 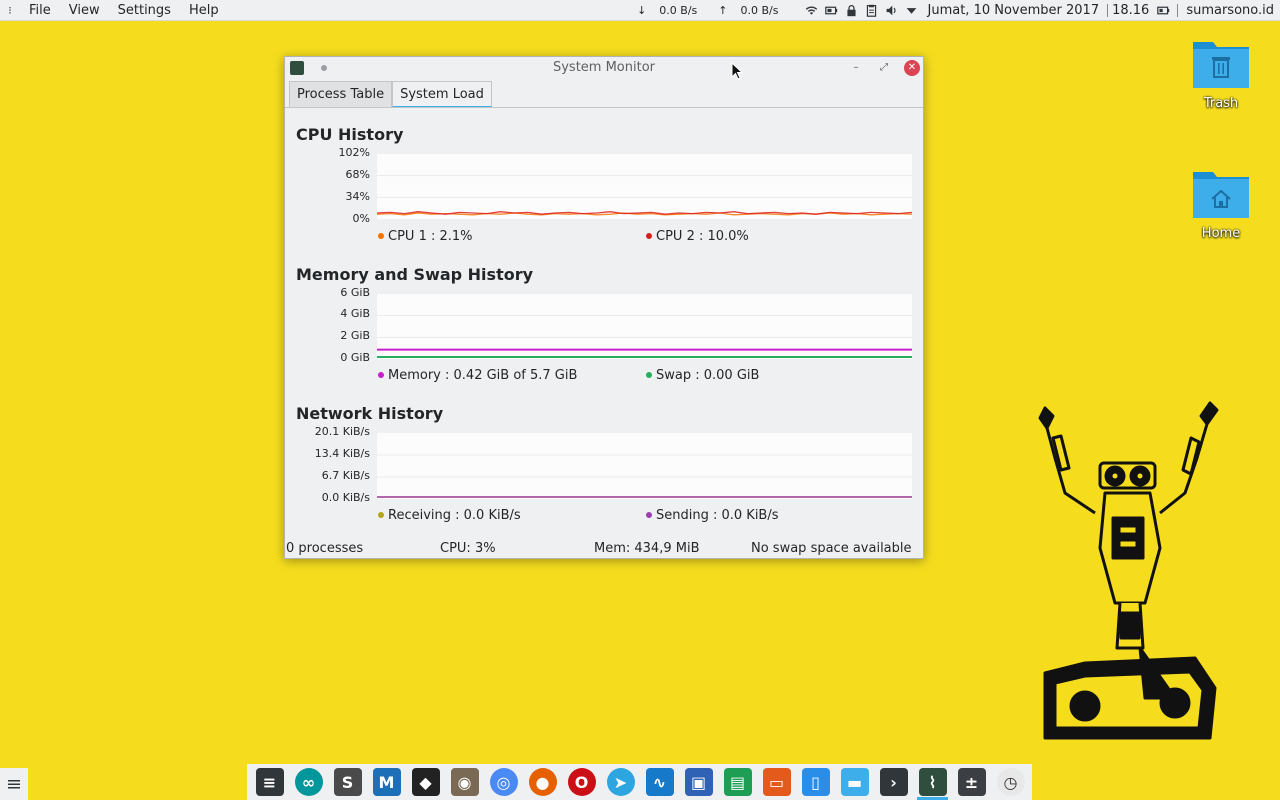 What do you see at coordinates (355, 292) in the screenshot?
I see `y-tick-label: 6 GiB` at bounding box center [355, 292].